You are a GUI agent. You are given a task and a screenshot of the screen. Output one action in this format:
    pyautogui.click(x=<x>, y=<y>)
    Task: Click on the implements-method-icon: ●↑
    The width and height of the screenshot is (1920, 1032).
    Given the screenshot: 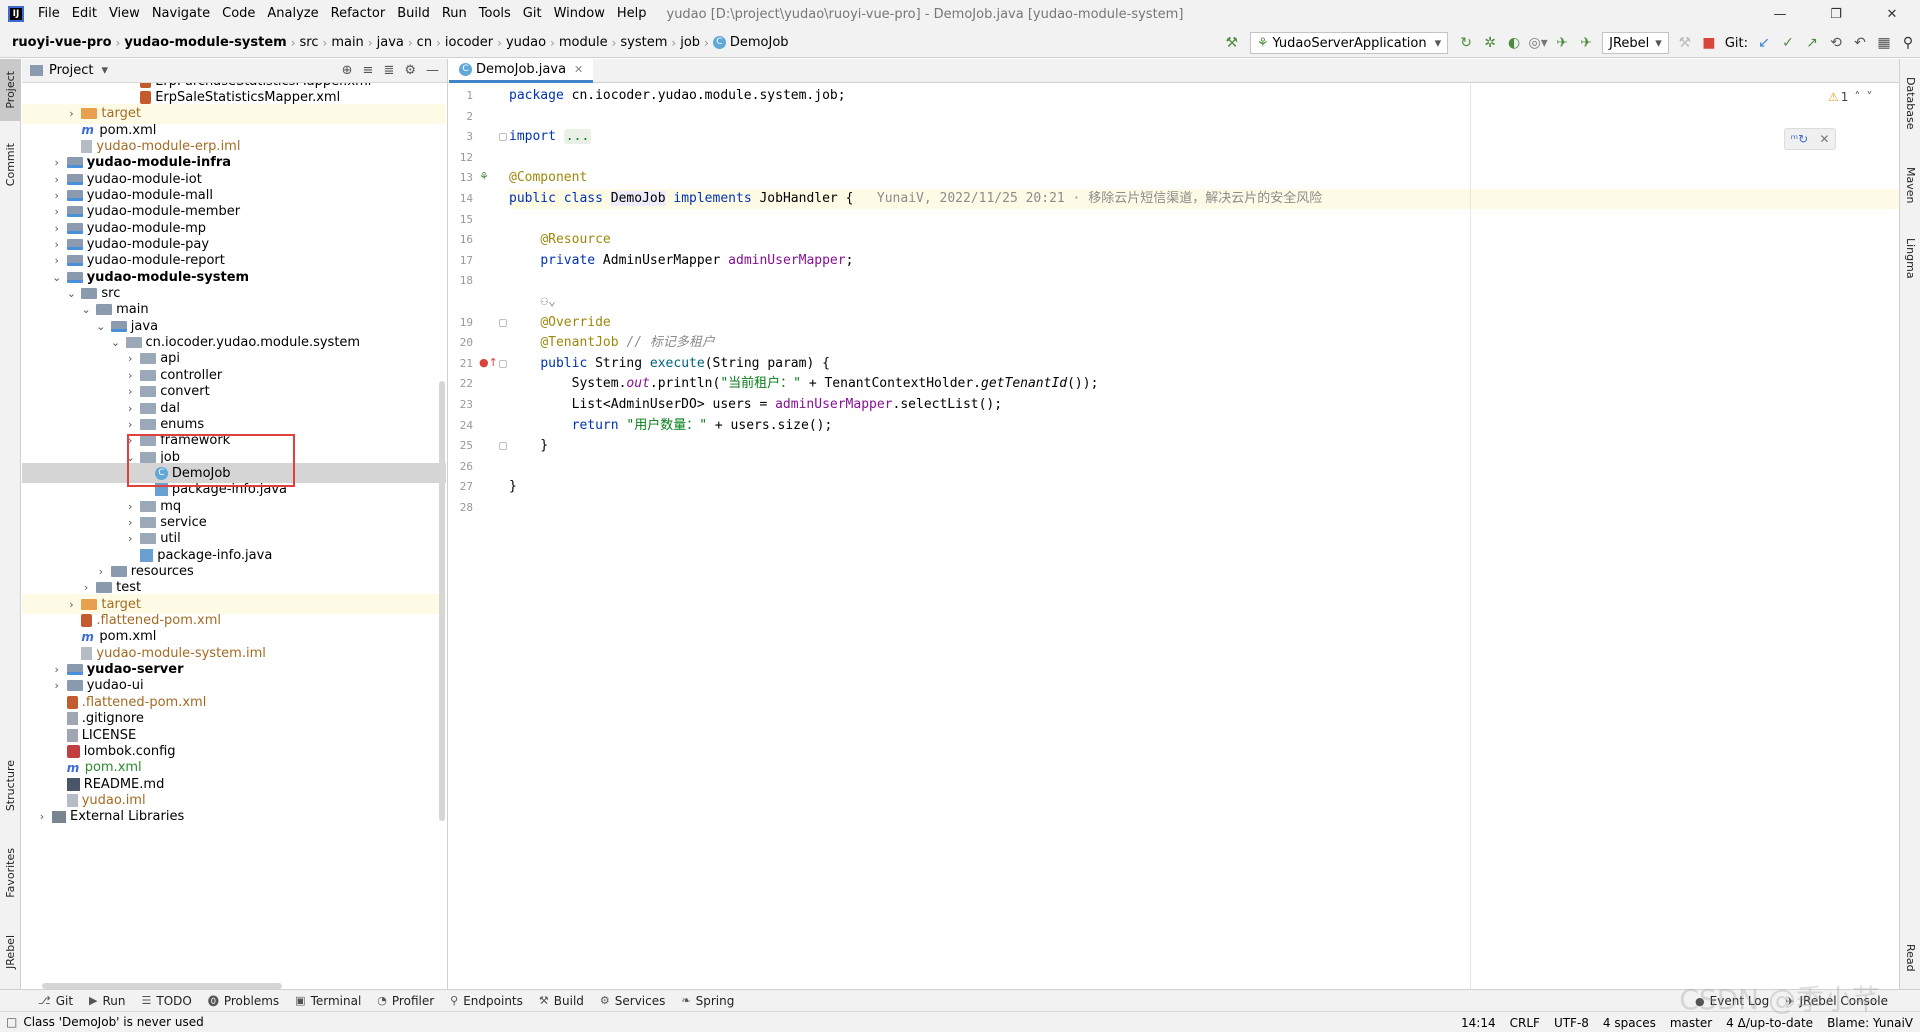 What is the action you would take?
    pyautogui.click(x=488, y=362)
    